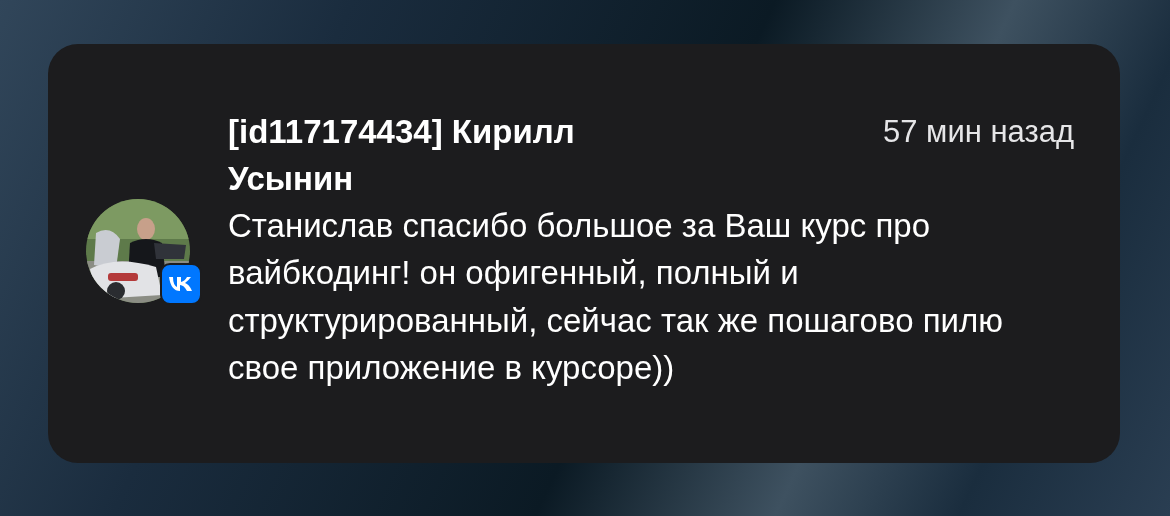  I want to click on timestamp: 57 мин назад, so click(978, 131).